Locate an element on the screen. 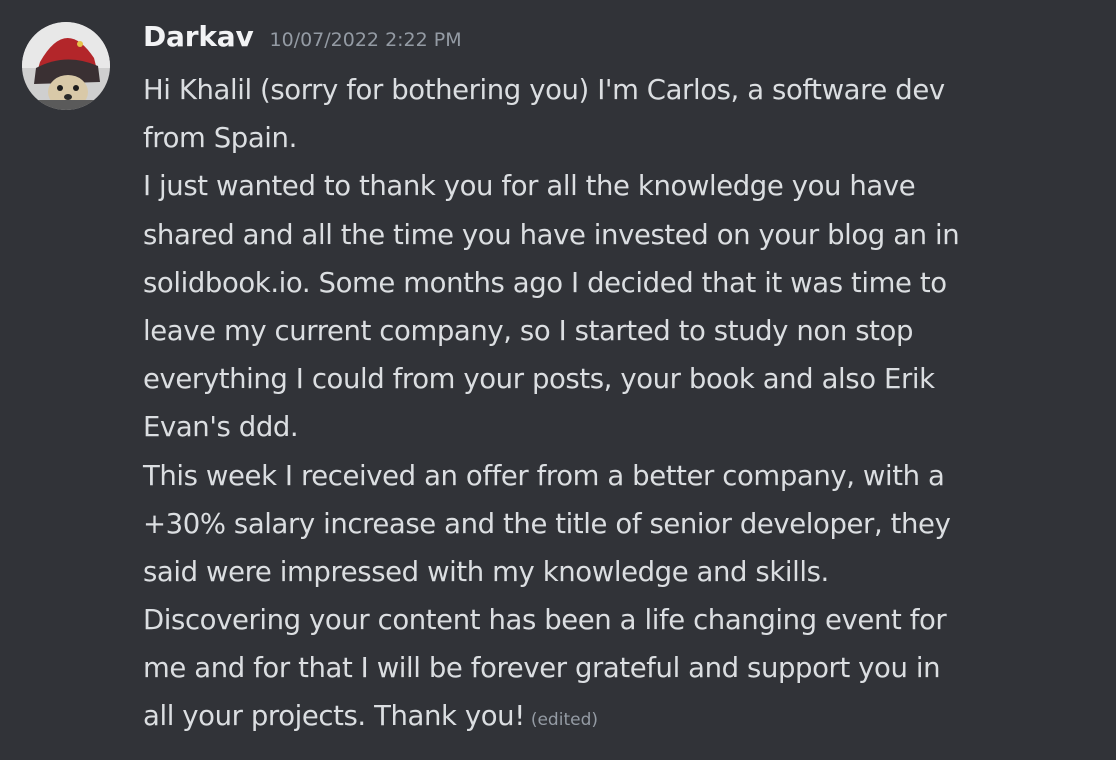 The height and width of the screenshot is (760, 1116). avatar-icon is located at coordinates (66, 66).